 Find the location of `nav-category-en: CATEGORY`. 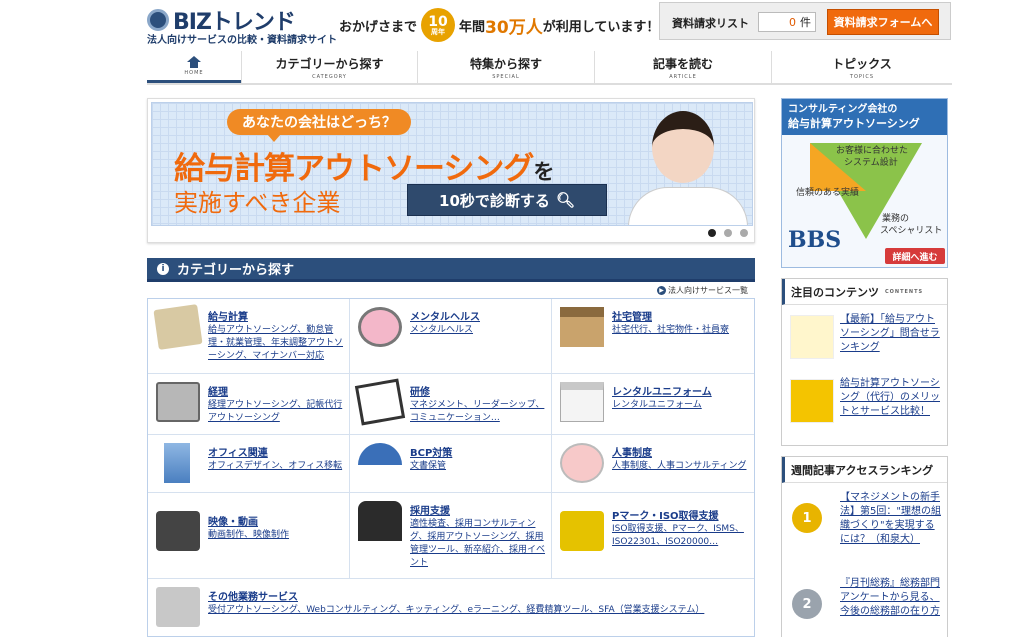

nav-category-en: CATEGORY is located at coordinates (329, 76).